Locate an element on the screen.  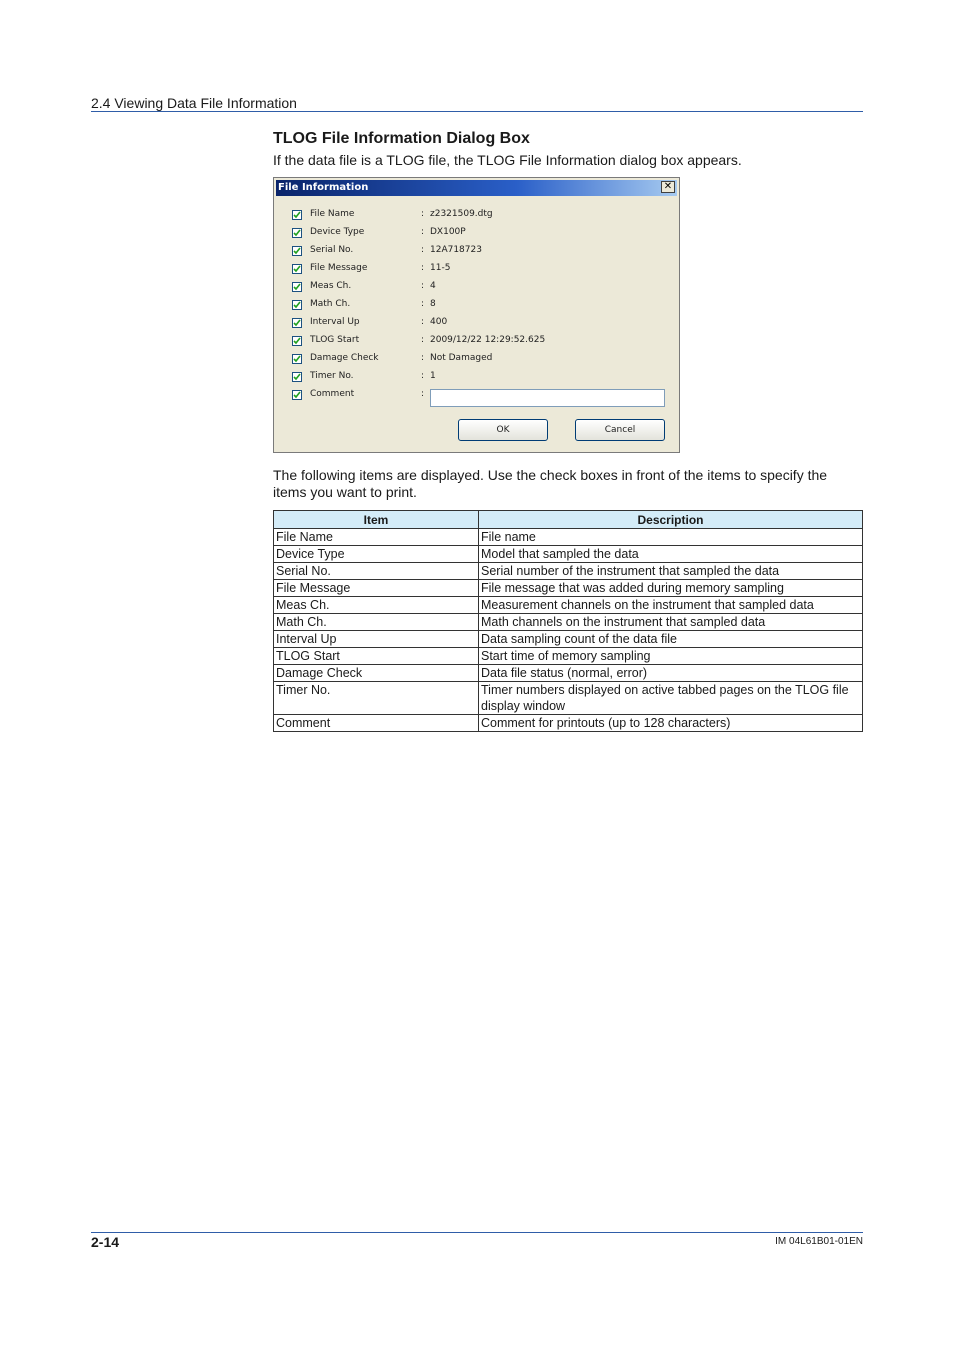
interval-up-checkbox is located at coordinates (297, 323).